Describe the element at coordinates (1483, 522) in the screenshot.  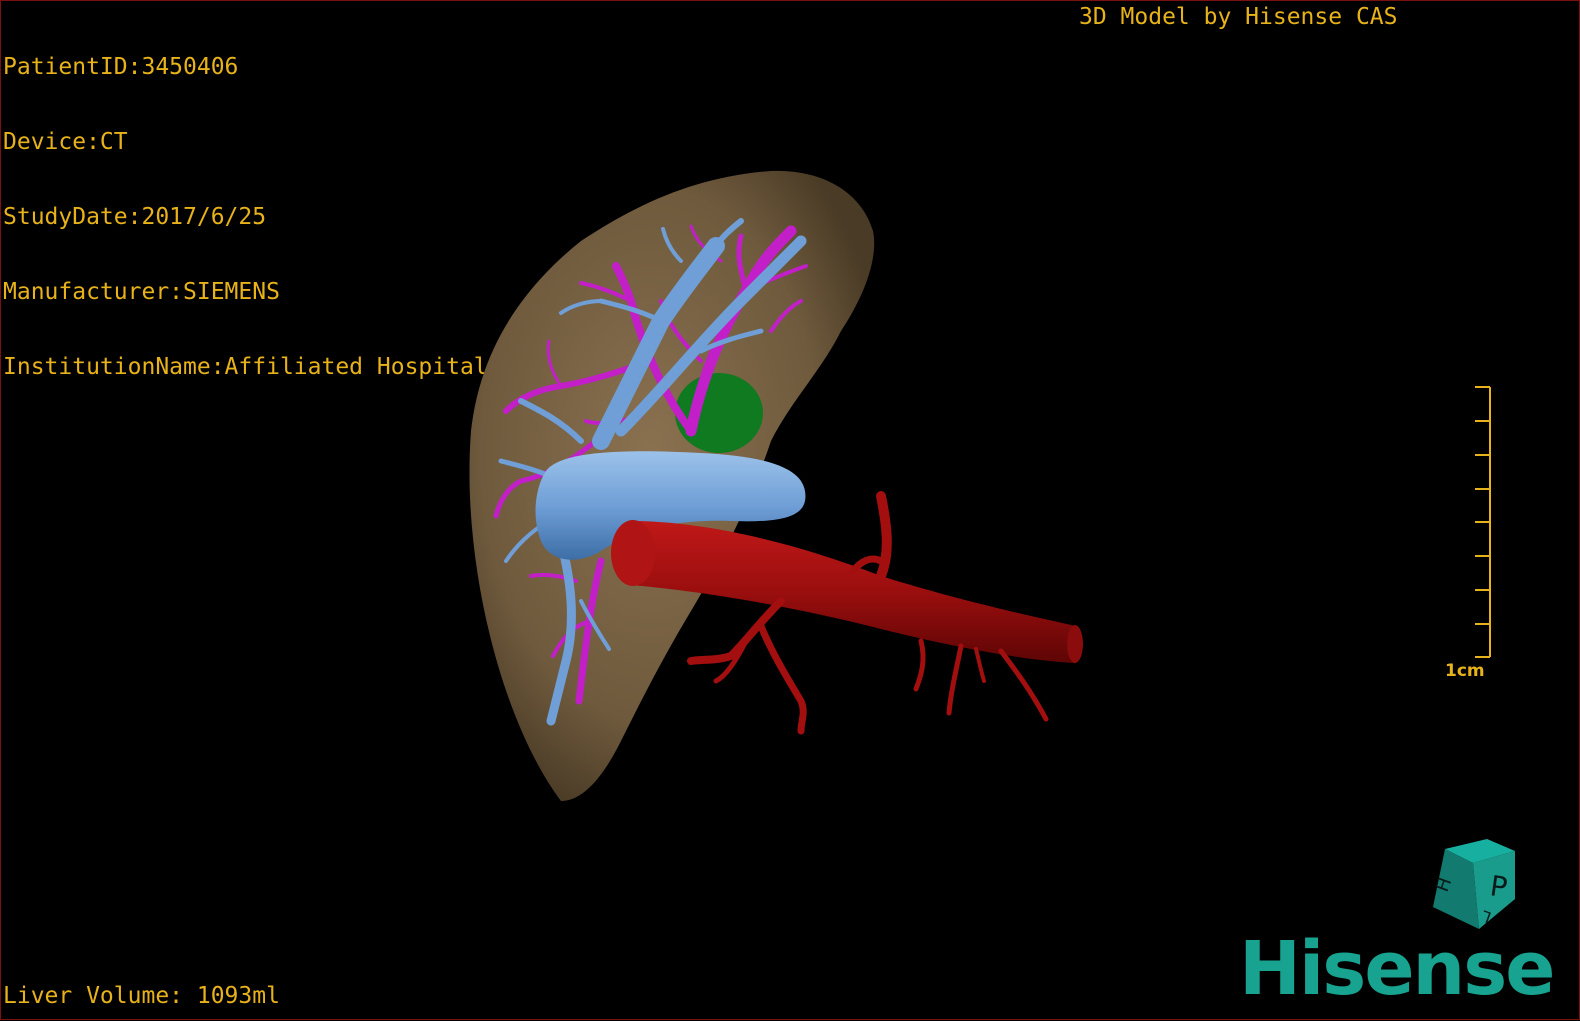
I see `scale-bar` at that location.